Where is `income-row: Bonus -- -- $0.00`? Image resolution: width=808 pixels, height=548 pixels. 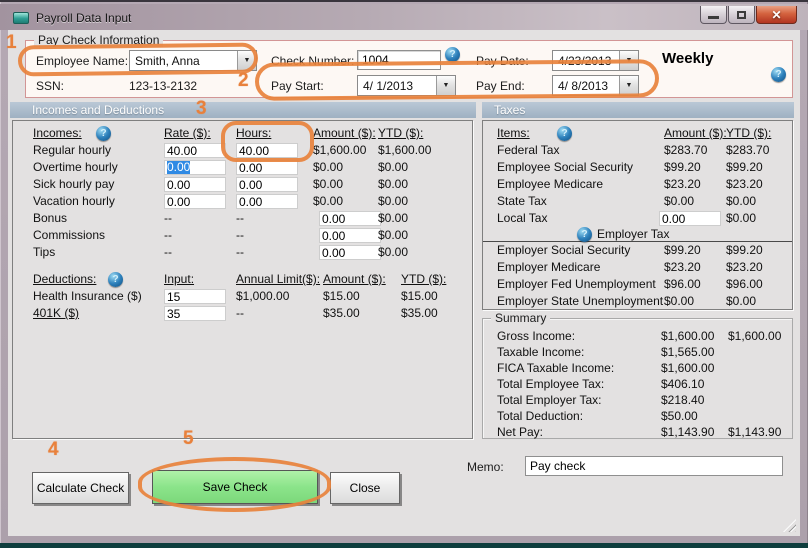
income-row: Bonus -- -- $0.00 is located at coordinates (242, 218).